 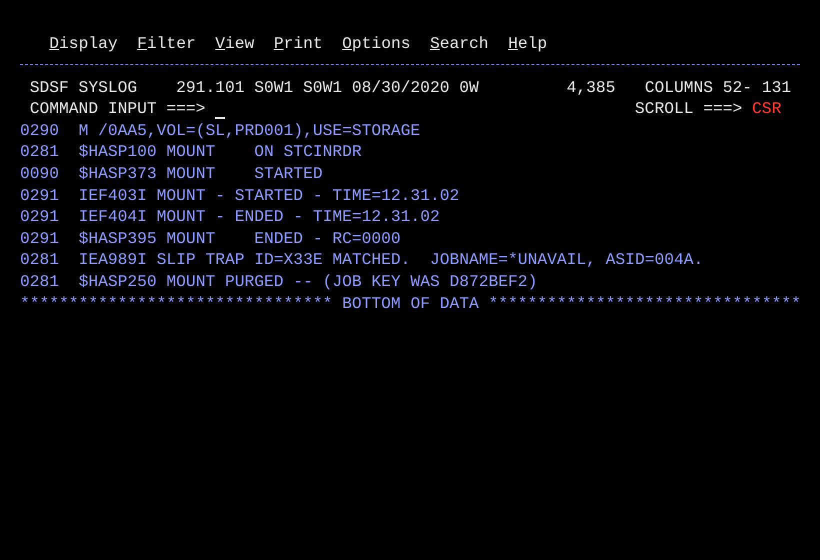 What do you see at coordinates (40, 173) in the screenshot?
I see `line-number: 0090` at bounding box center [40, 173].